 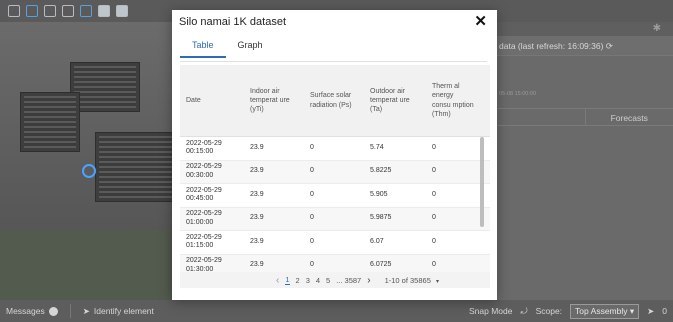 What do you see at coordinates (381, 171) in the screenshot?
I see `cell-ta: 5.8225` at bounding box center [381, 171].